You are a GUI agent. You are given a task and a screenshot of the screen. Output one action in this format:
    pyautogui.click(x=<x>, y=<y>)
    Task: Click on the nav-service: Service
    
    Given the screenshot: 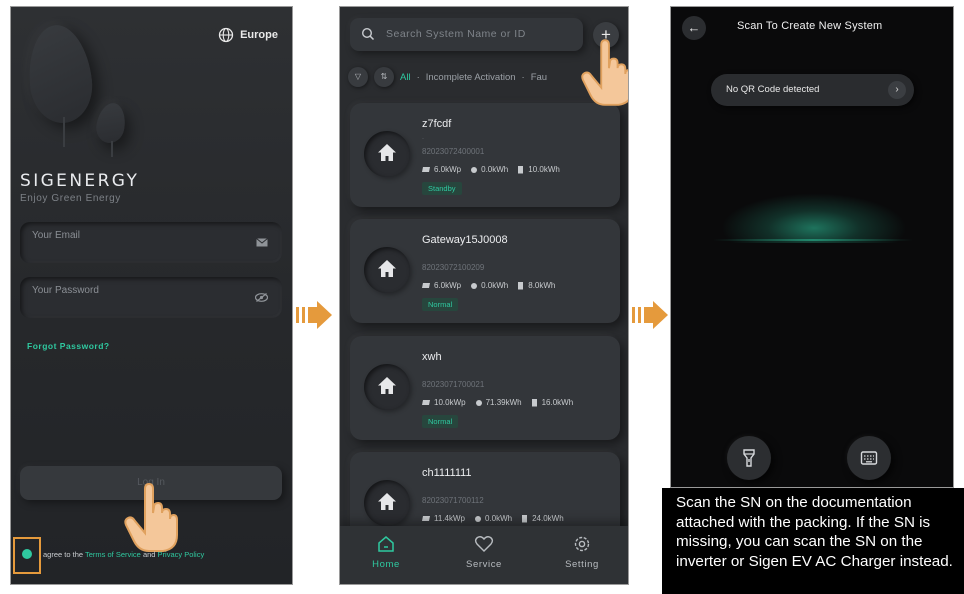 What is the action you would take?
    pyautogui.click(x=484, y=552)
    